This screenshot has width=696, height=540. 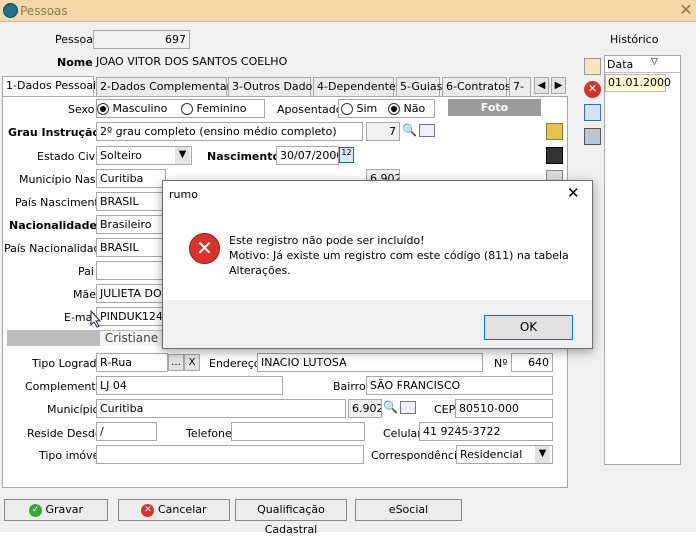 What do you see at coordinates (131, 224) in the screenshot?
I see `nacionalidade-field: Brasileiro` at bounding box center [131, 224].